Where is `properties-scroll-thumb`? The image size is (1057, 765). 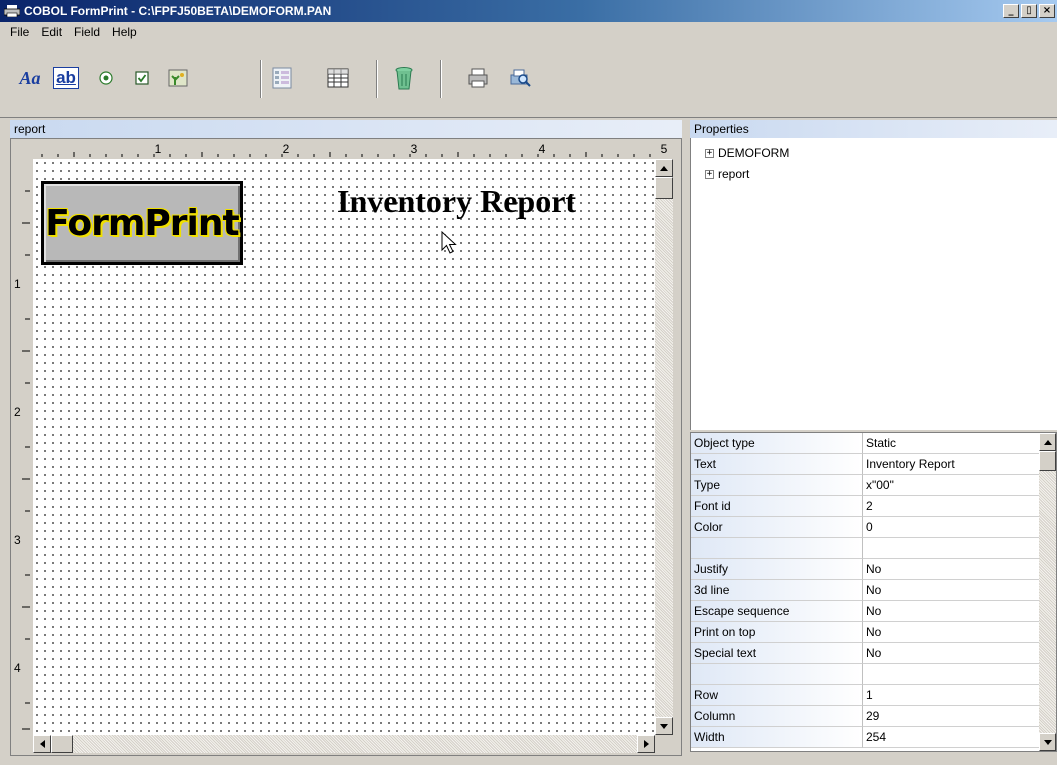 properties-scroll-thumb is located at coordinates (1047, 461).